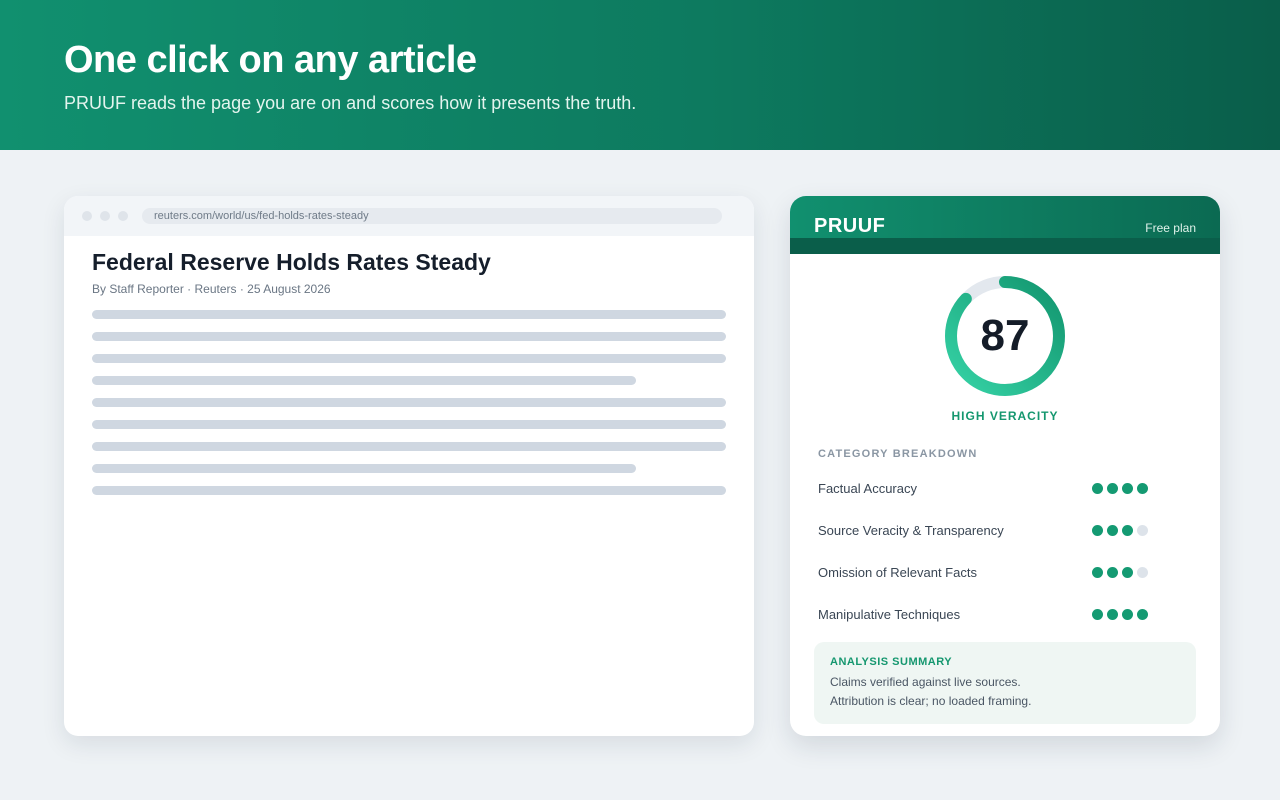  I want to click on verdict-label: HIGH VERACITY, so click(1005, 416).